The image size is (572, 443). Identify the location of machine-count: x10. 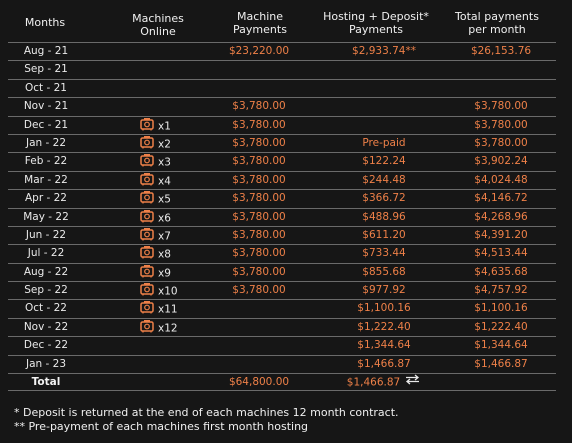
(168, 291).